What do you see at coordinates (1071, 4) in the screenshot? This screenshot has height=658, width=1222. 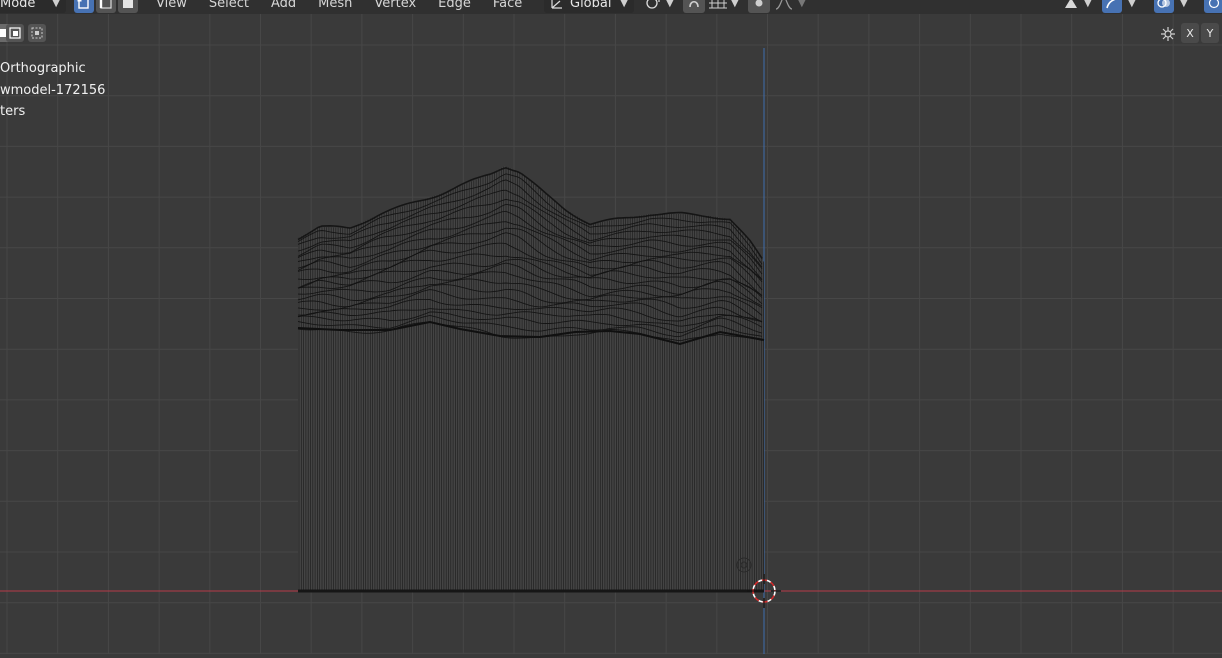 I see `gizmo-icon` at bounding box center [1071, 4].